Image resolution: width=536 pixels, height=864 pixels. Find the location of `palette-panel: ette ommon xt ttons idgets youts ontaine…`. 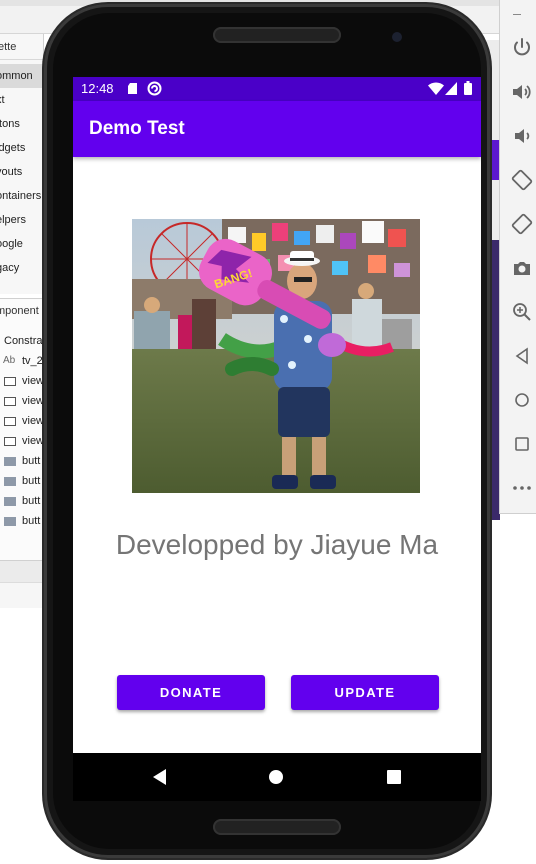

palette-panel: ette ommon xt ttons idgets youts ontaine… is located at coordinates (22, 164).